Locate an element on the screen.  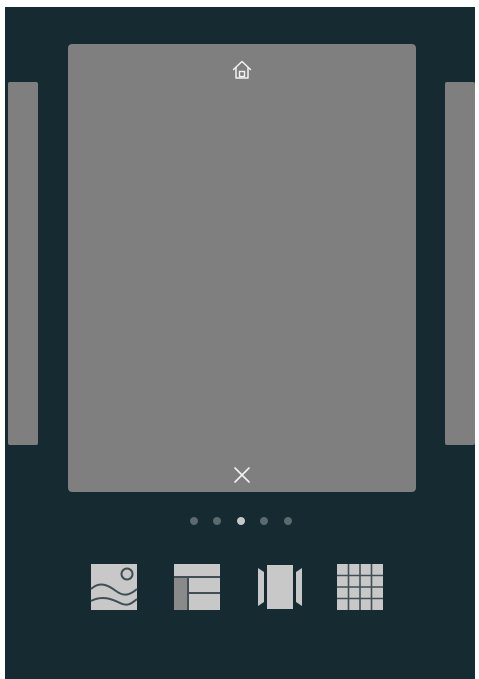
transitions-button is located at coordinates (280, 587).